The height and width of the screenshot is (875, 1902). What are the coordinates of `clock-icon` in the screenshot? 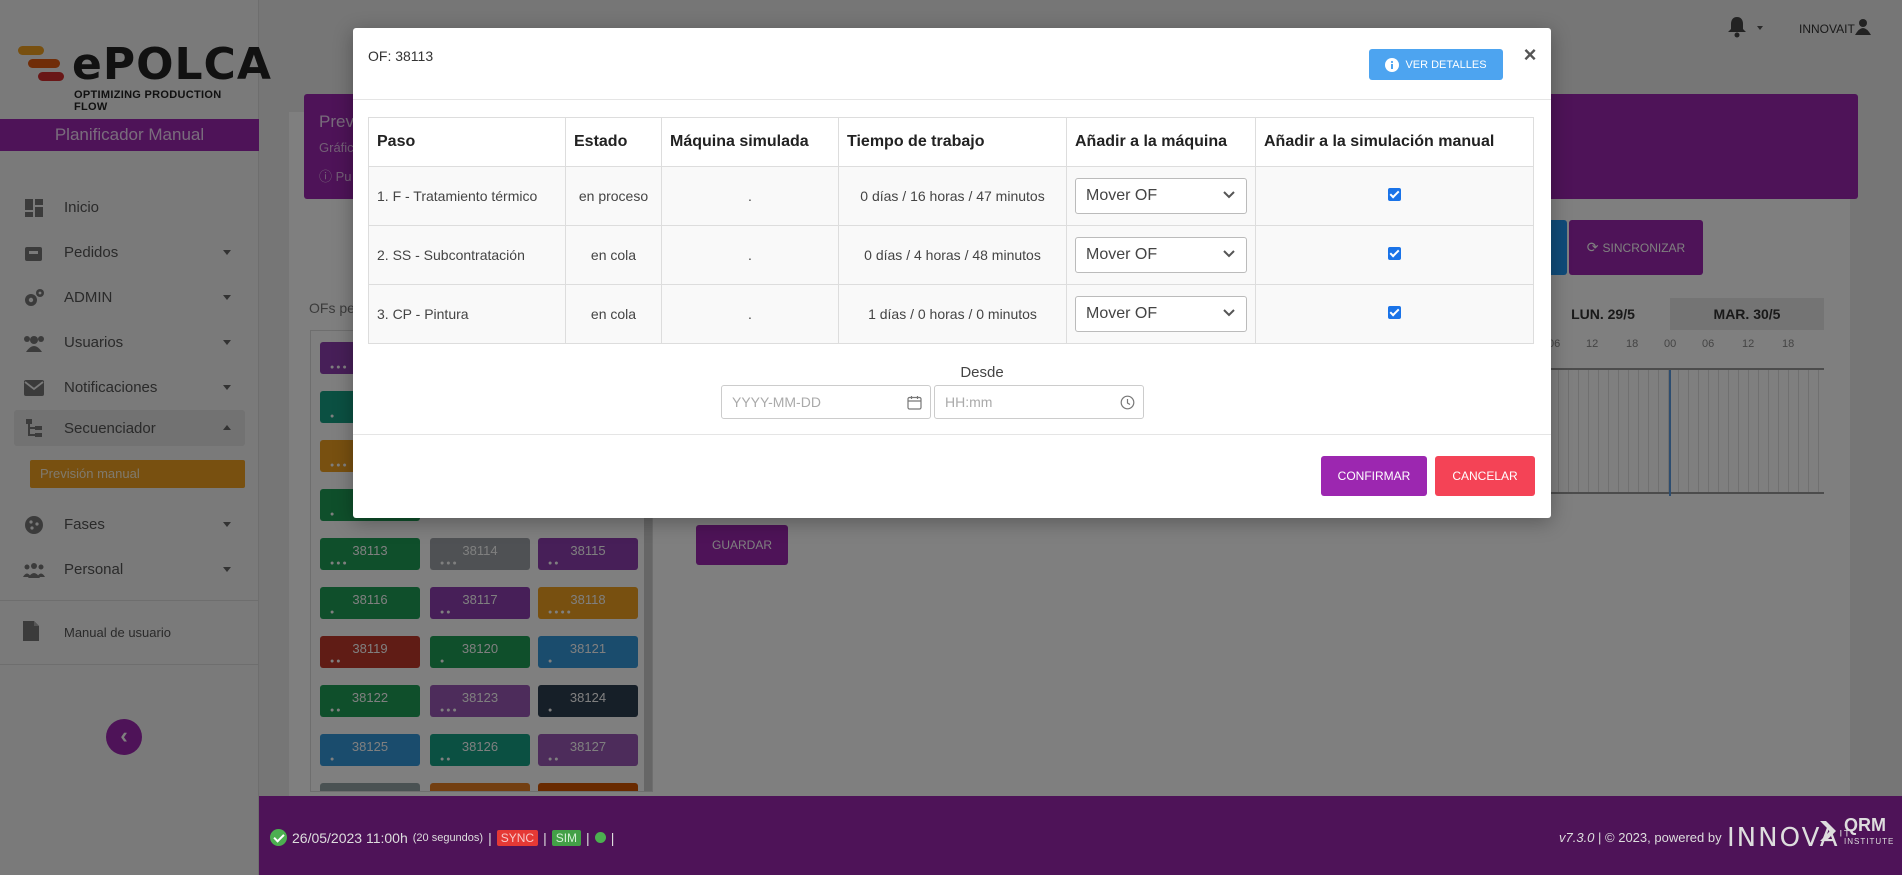 It's located at (1127, 402).